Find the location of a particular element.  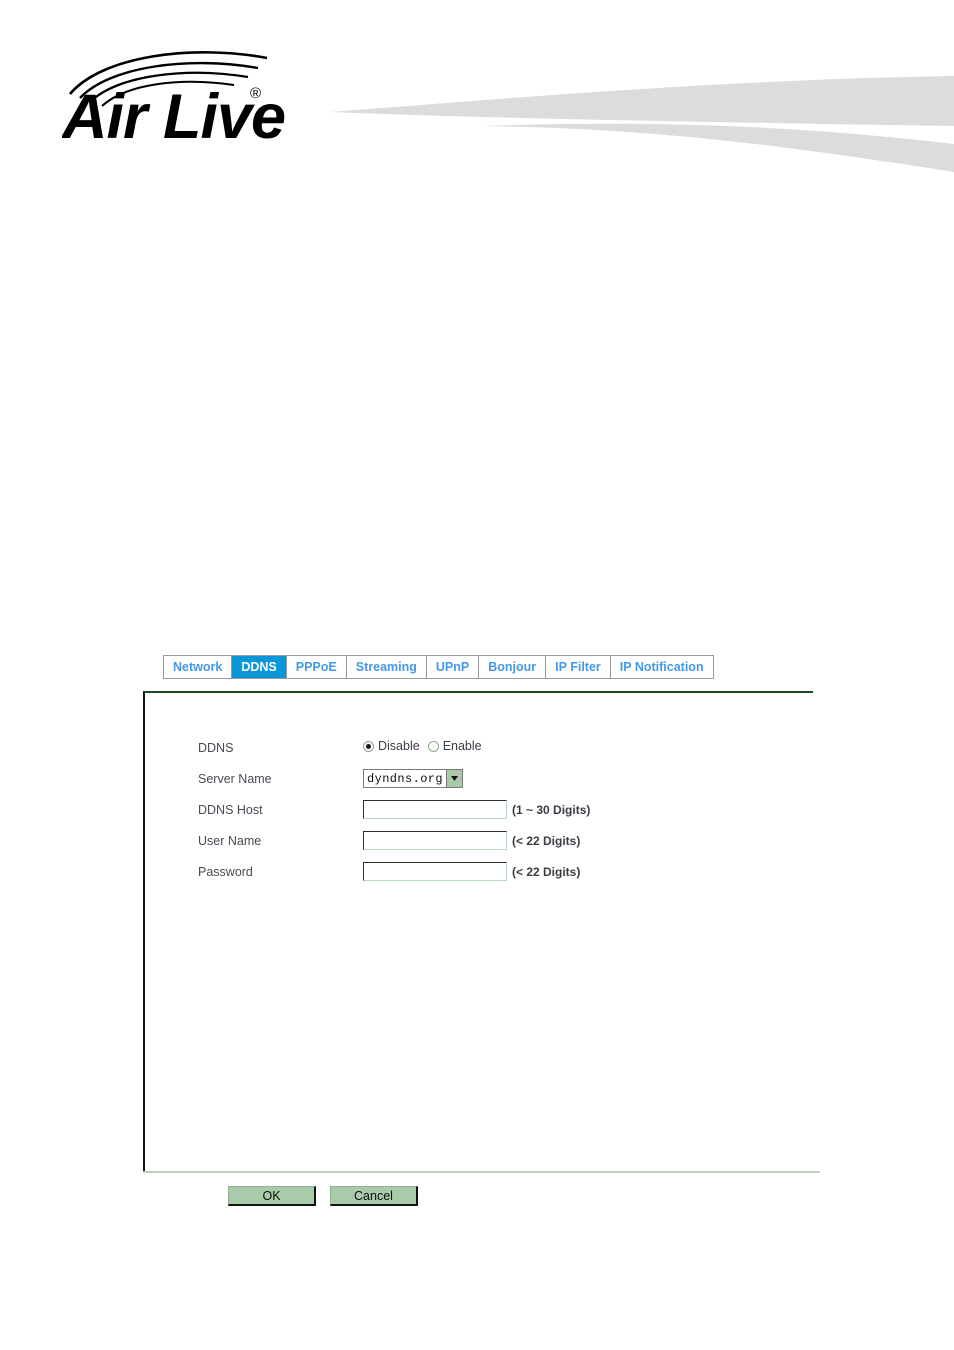

password-hint: (< 22 Digits) is located at coordinates (546, 871).